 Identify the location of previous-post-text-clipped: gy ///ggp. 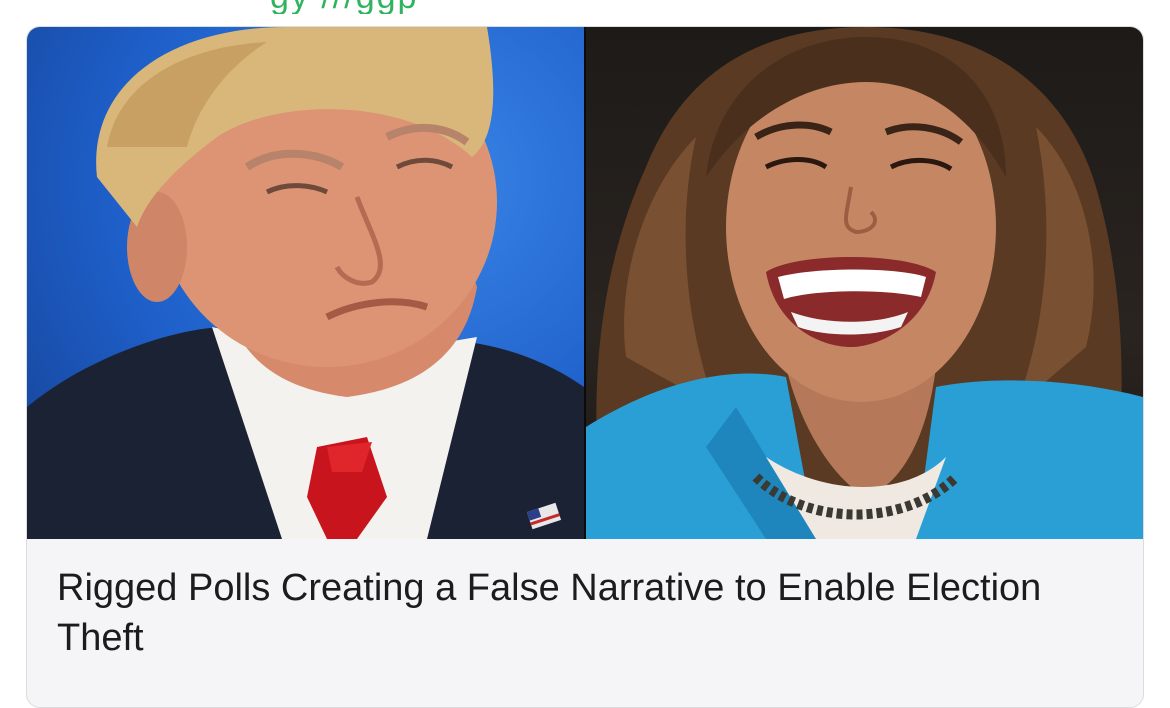
(585, 7).